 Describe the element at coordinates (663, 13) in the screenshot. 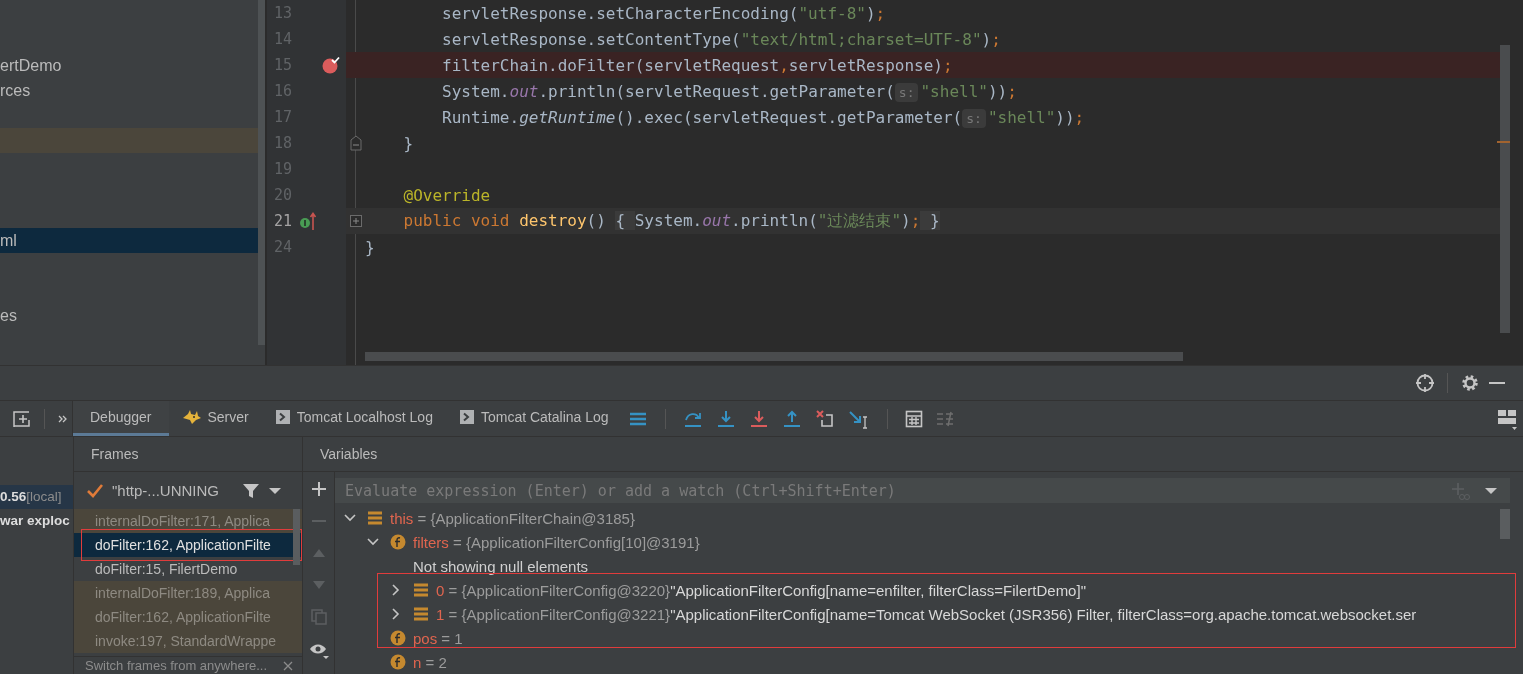

I see `code-line: servletResponse.setCharacterEncoding("utf-8");` at that location.